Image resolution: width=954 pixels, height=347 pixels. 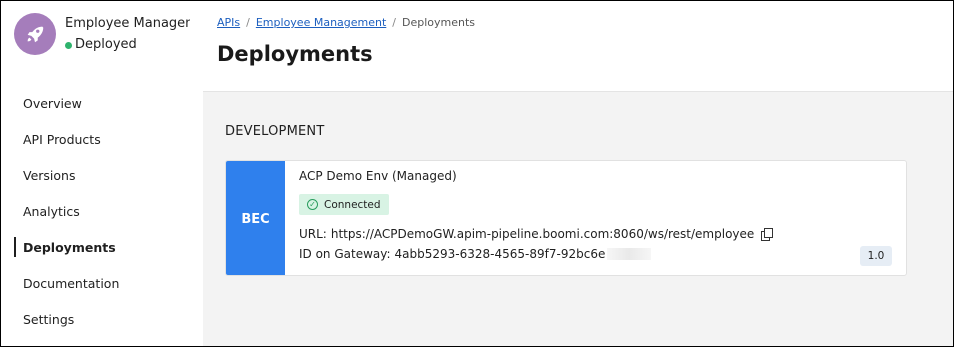 What do you see at coordinates (313, 234) in the screenshot?
I see `url-label: URL:` at bounding box center [313, 234].